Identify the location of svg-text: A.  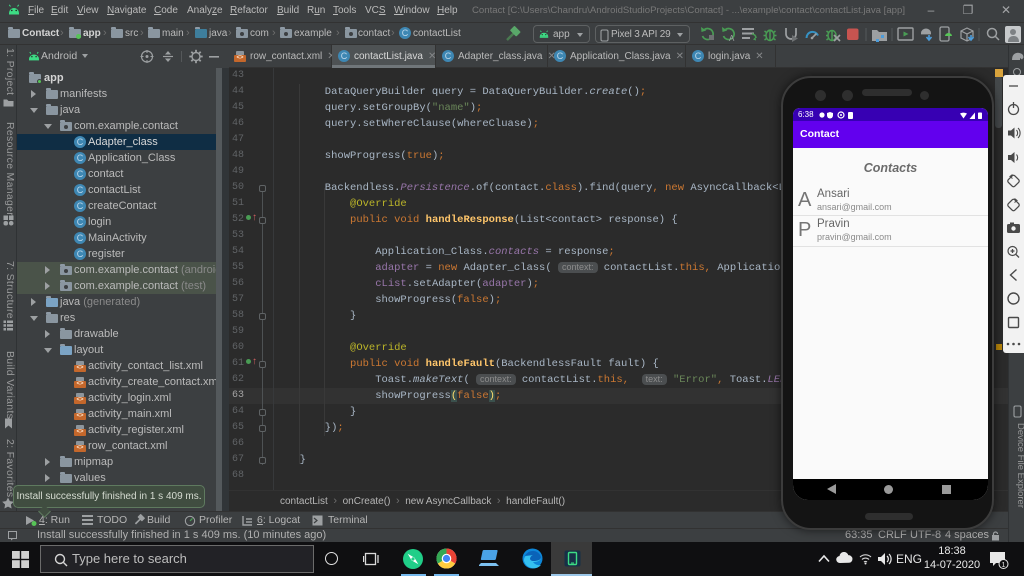
(732, 38).